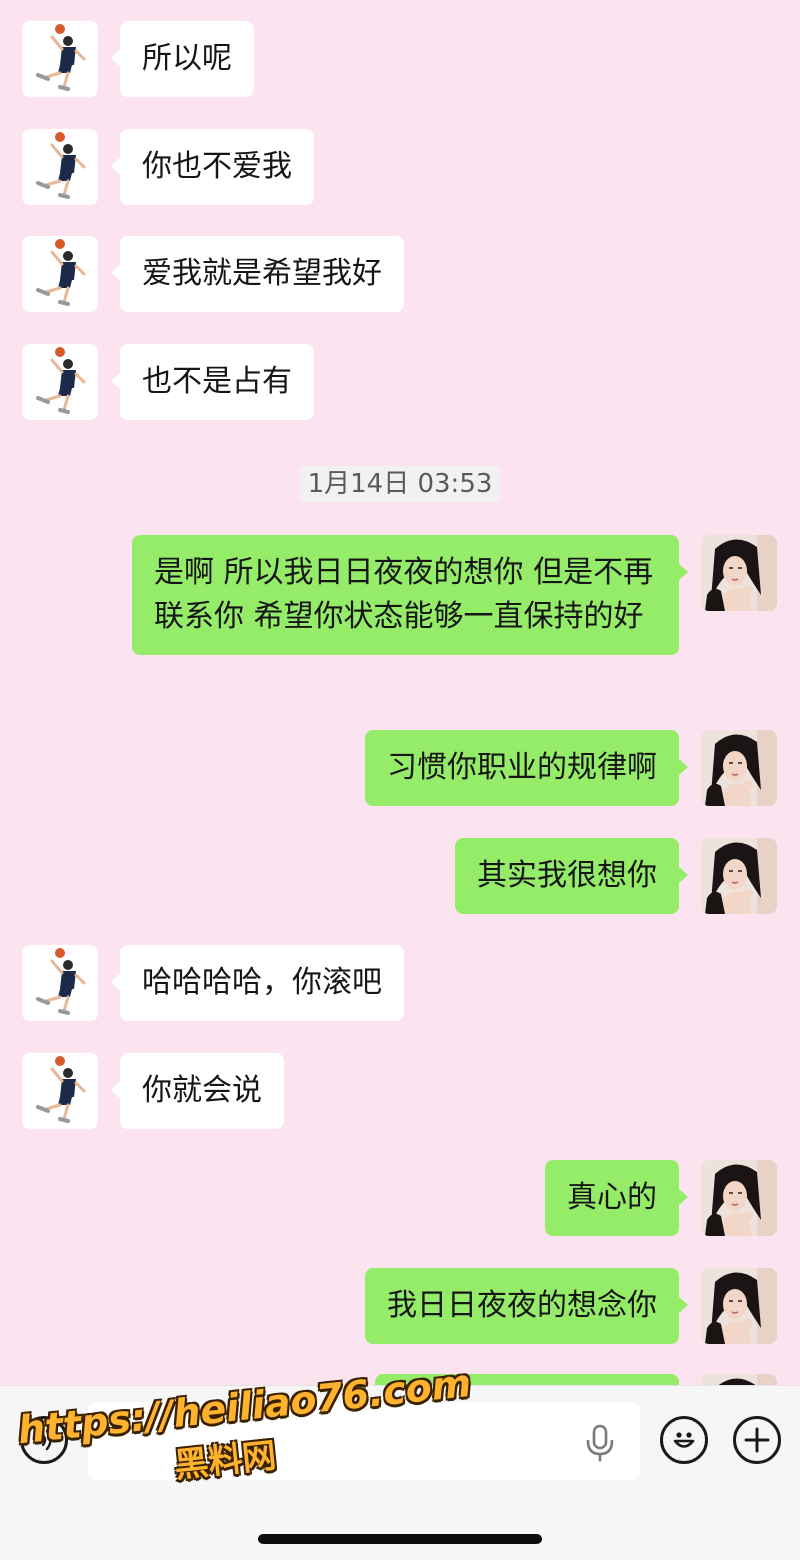 This screenshot has width=800, height=1560. Describe the element at coordinates (571, 876) in the screenshot. I see `message-bubble-sent: 其实我很想你` at that location.